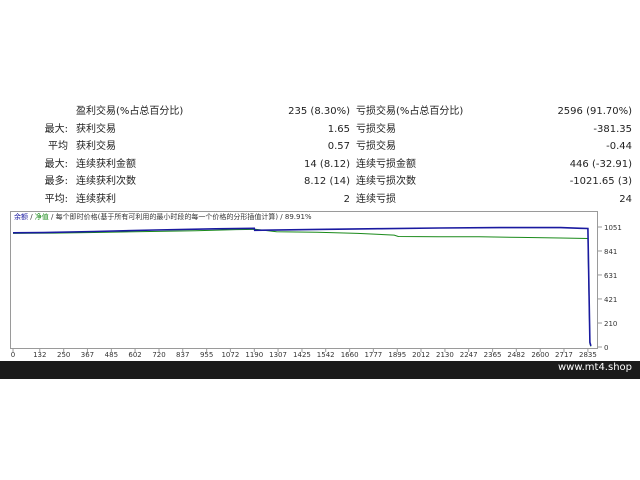 The width and height of the screenshot is (640, 480). What do you see at coordinates (606, 348) in the screenshot?
I see `y-tick-label: 0` at bounding box center [606, 348].